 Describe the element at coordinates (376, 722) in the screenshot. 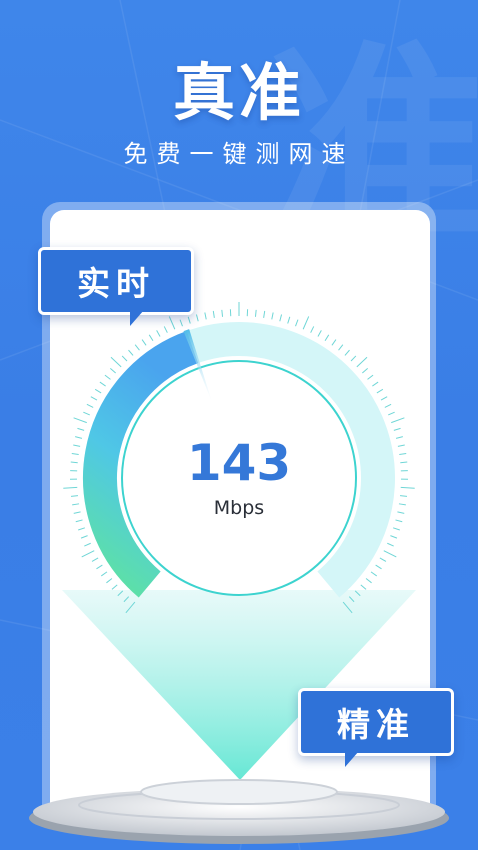

I see `accurate-tag: 精准` at that location.